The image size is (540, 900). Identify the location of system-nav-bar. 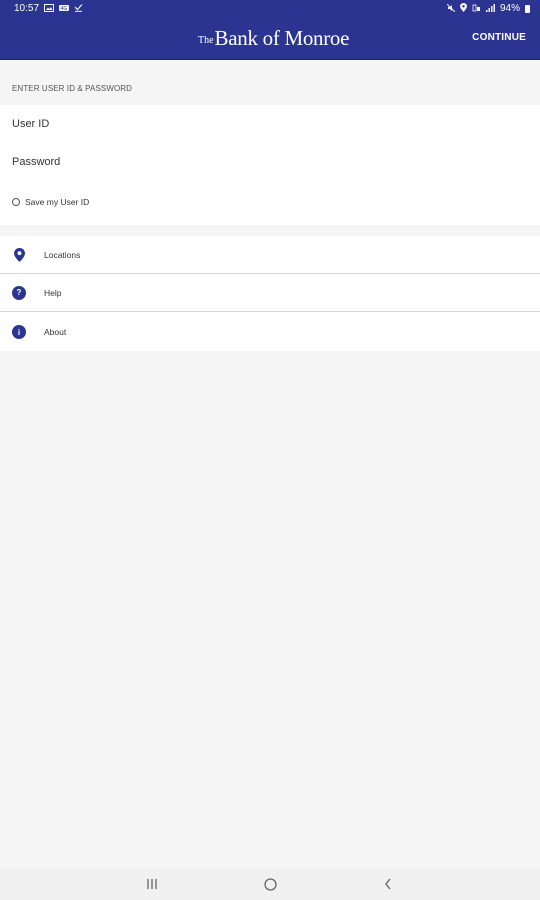
(270, 884).